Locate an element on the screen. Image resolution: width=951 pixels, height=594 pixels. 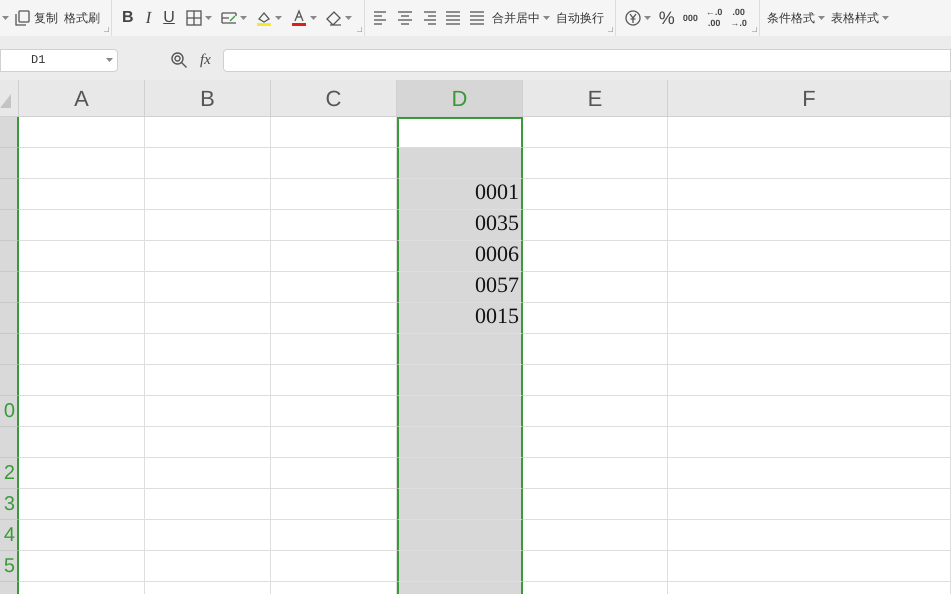
copy-button: 复制 is located at coordinates (35, 18).